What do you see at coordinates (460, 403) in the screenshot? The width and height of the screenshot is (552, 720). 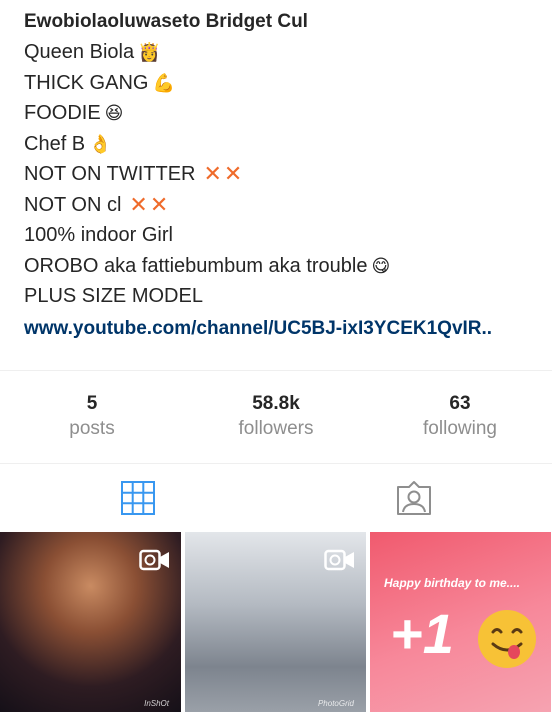 I see `following-count: 63` at bounding box center [460, 403].